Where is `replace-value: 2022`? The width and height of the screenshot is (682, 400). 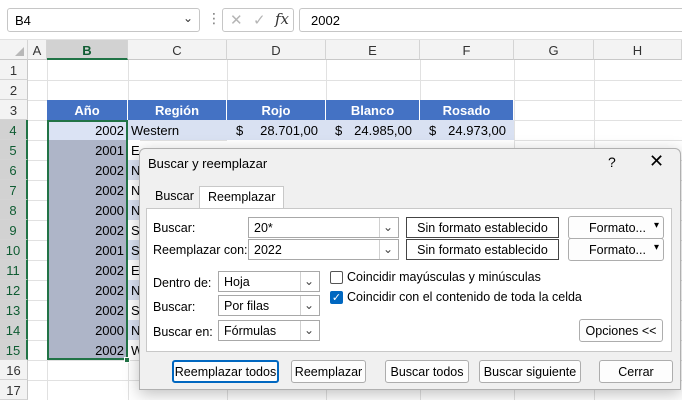 replace-value: 2022 is located at coordinates (268, 250).